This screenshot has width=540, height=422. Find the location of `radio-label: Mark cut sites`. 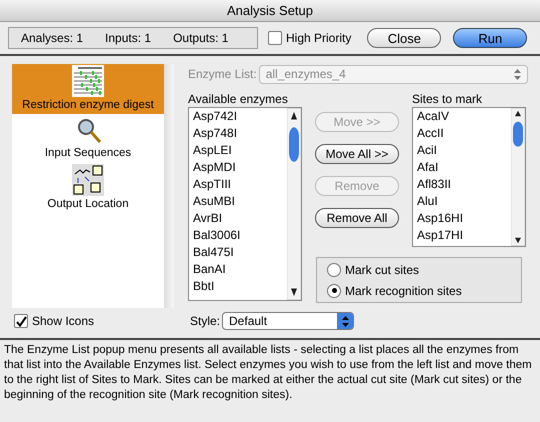

radio-label: Mark cut sites is located at coordinates (382, 270).